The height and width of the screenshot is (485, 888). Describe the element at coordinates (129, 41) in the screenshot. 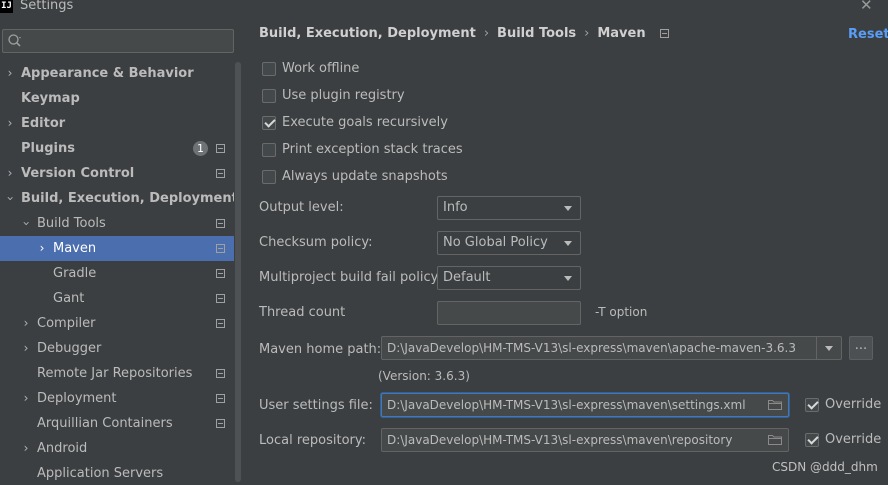

I see `search-input` at that location.